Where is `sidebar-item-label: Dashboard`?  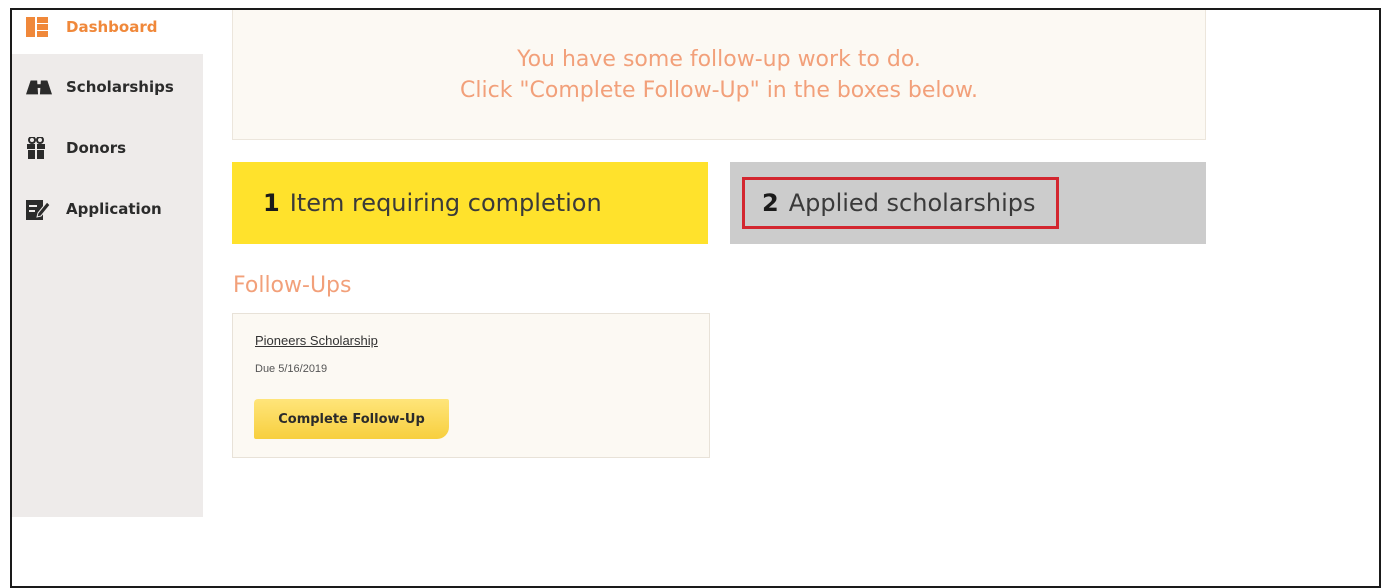
sidebar-item-label: Dashboard is located at coordinates (112, 27).